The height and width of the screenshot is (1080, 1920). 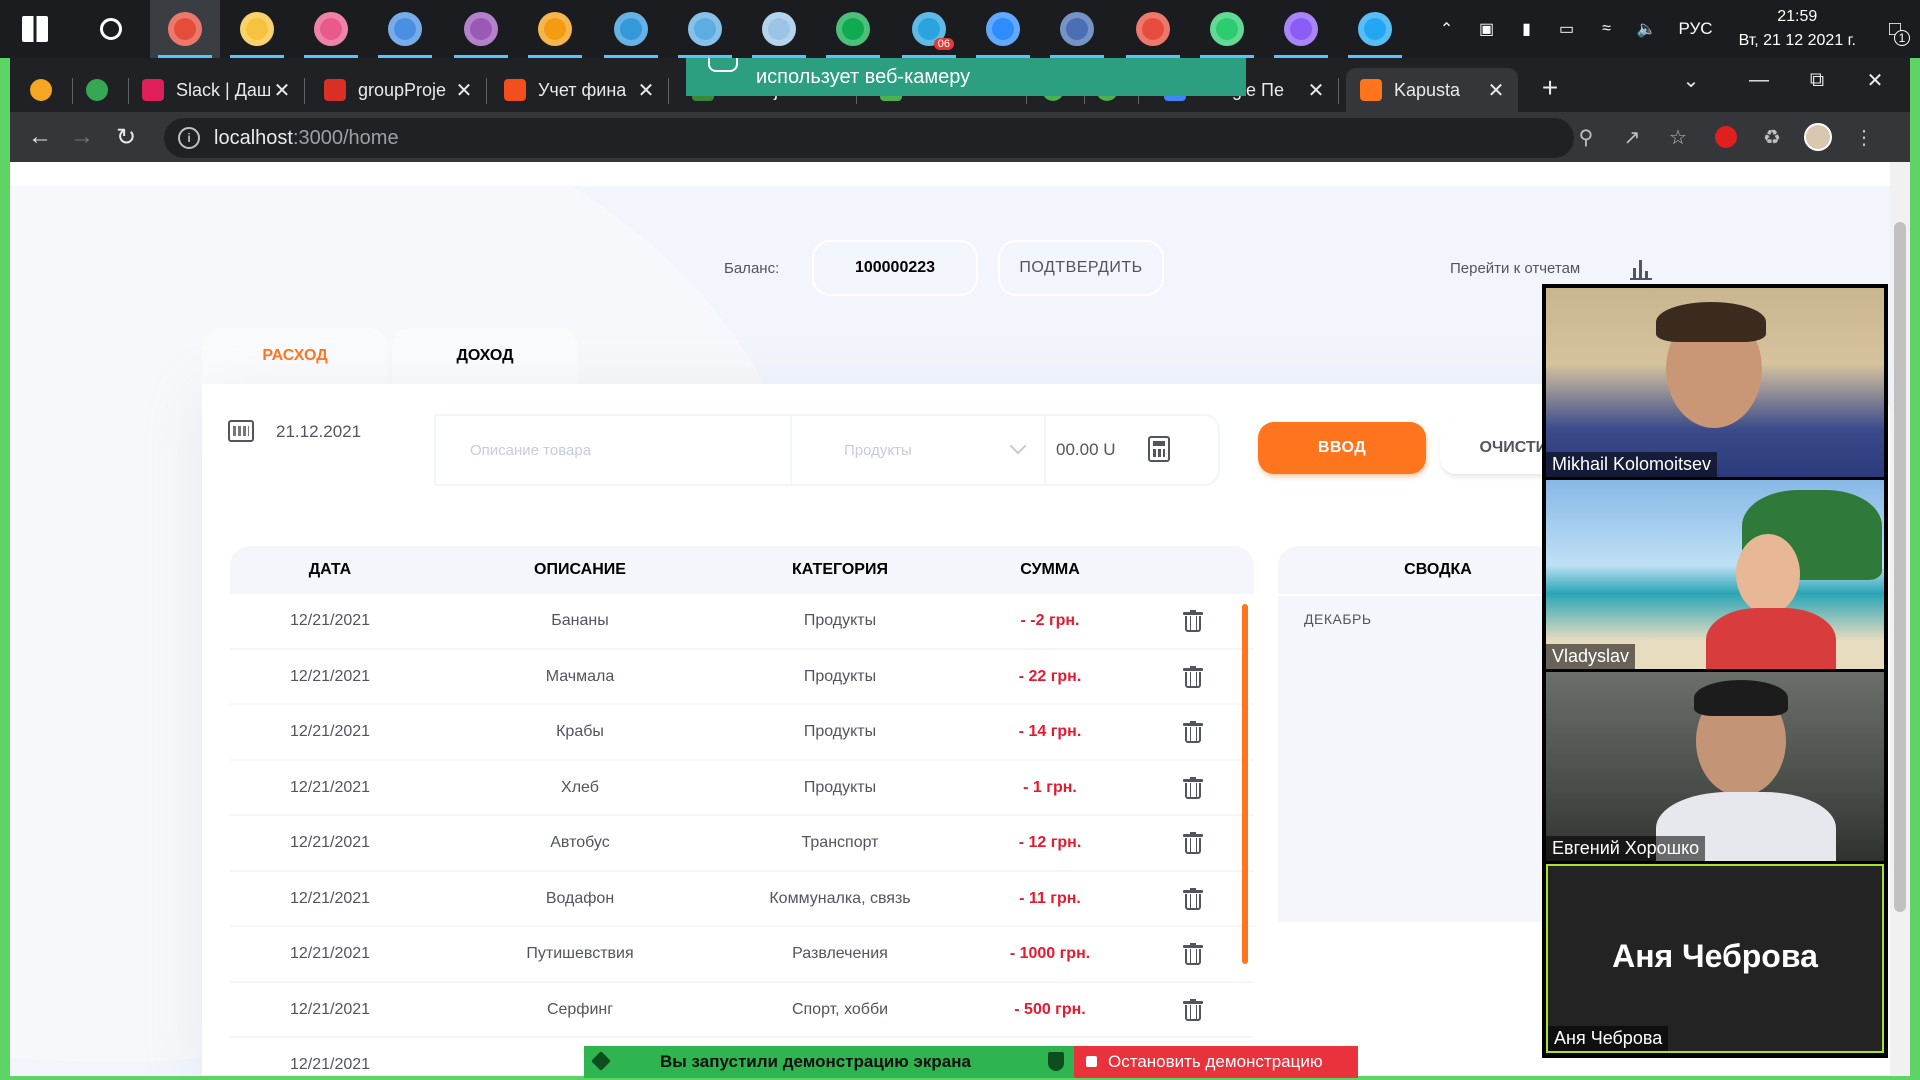 I want to click on clock: 21:59 Вт, 21 12 2021 г., so click(x=1797, y=29).